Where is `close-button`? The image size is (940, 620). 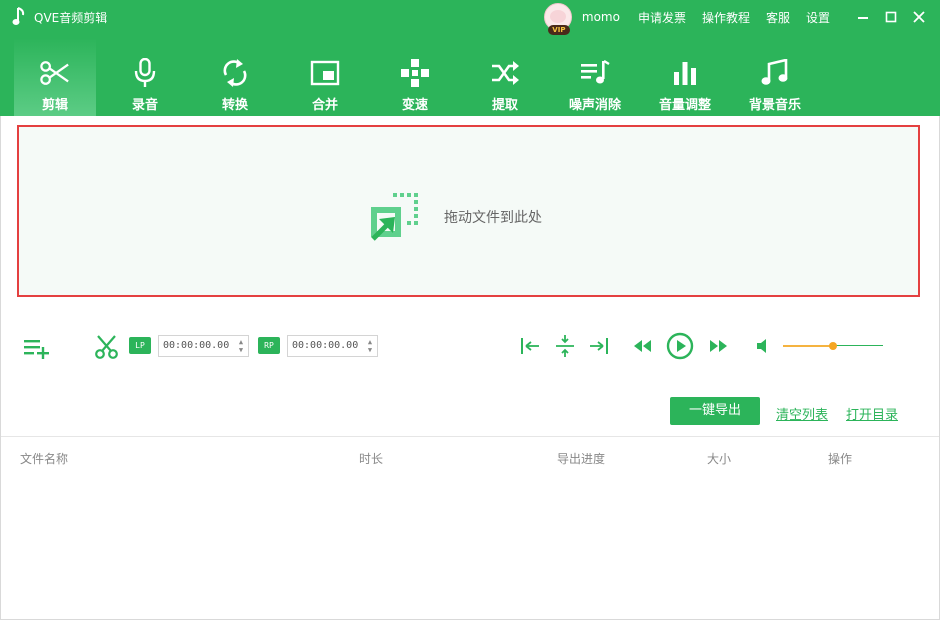
close-button is located at coordinates (919, 17).